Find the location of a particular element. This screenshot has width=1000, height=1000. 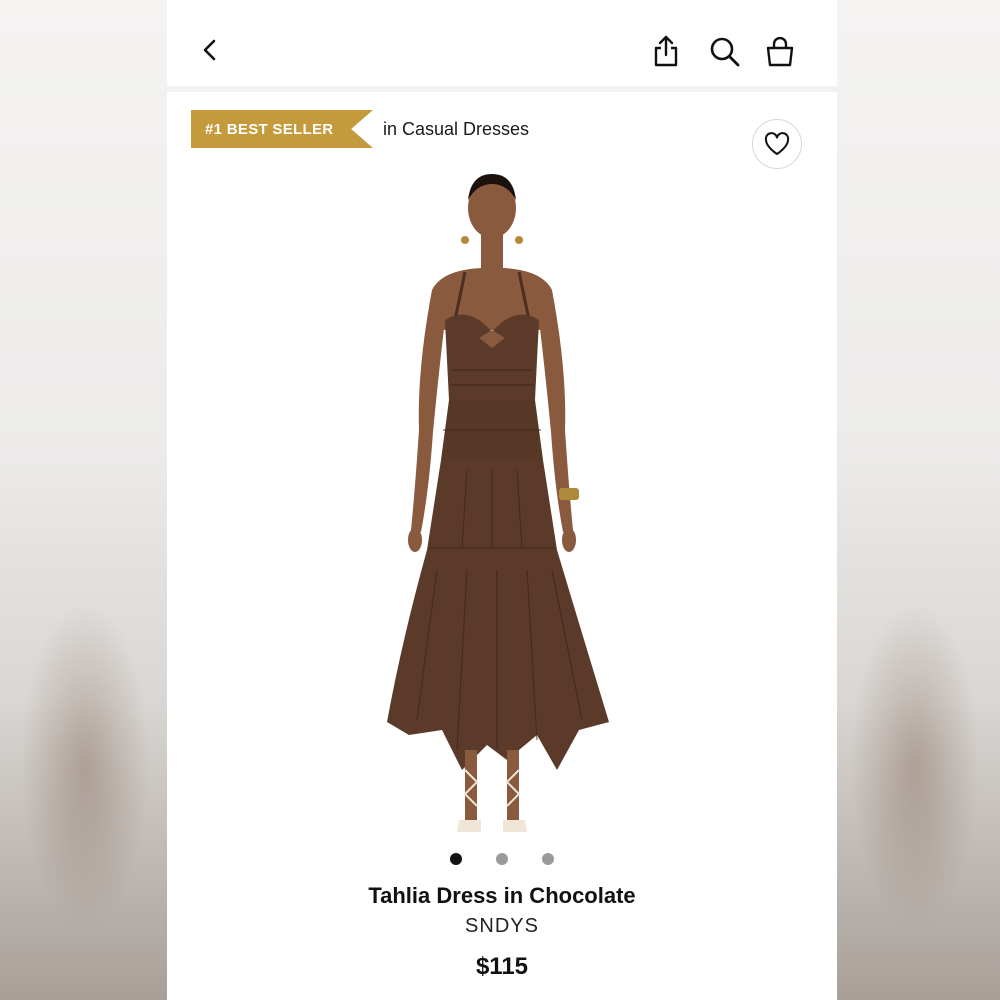

best-seller-row: #1 BEST SELLER in Casual Dresses is located at coordinates (360, 129).